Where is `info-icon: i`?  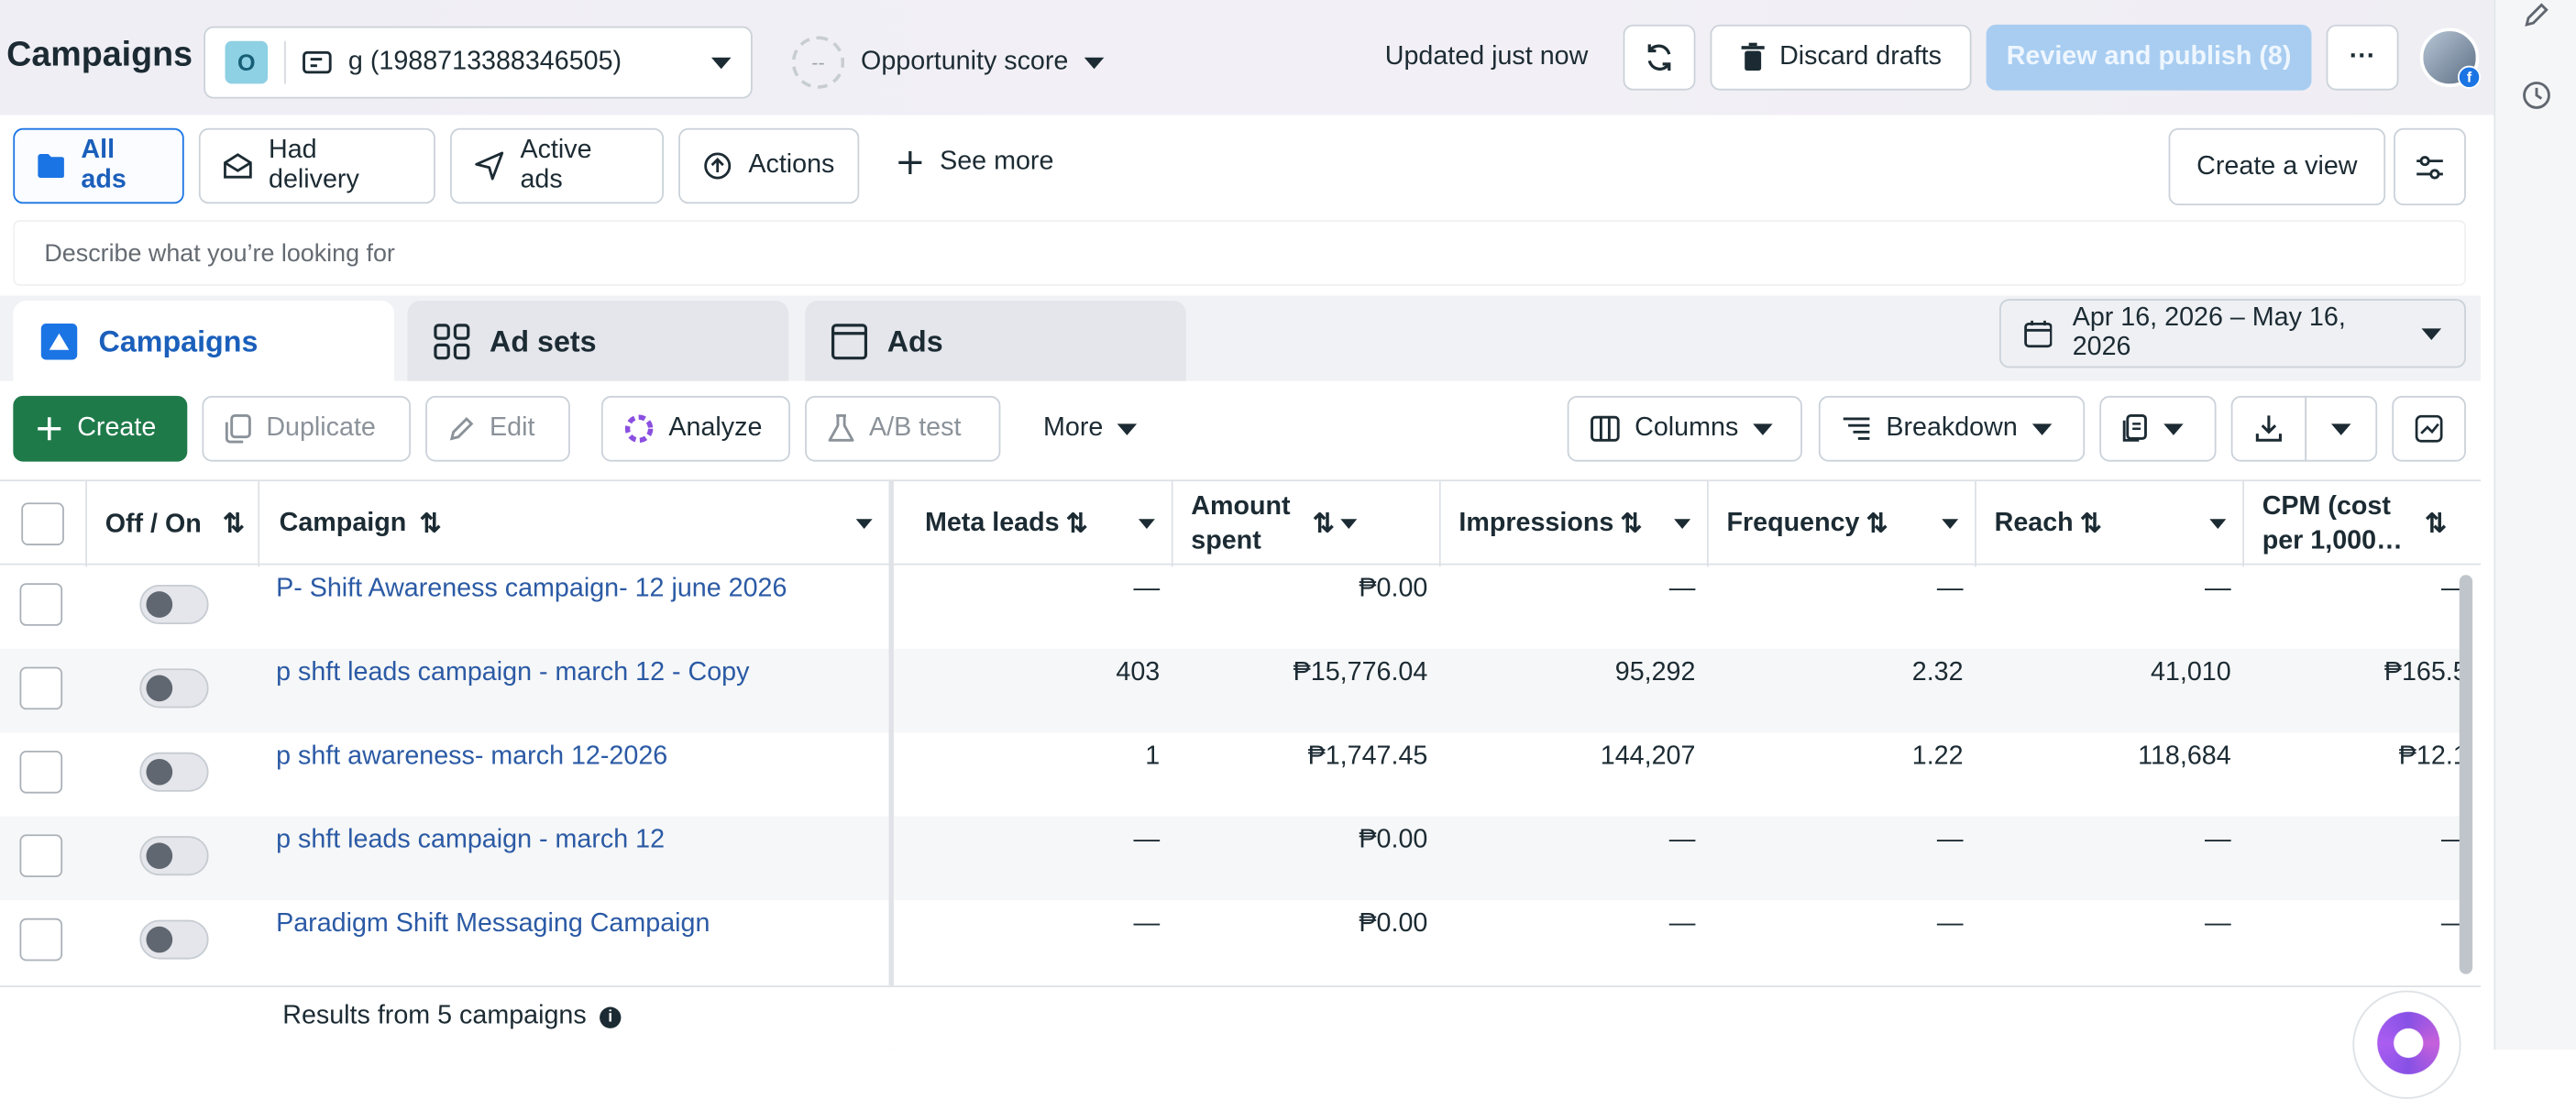 info-icon: i is located at coordinates (611, 1017).